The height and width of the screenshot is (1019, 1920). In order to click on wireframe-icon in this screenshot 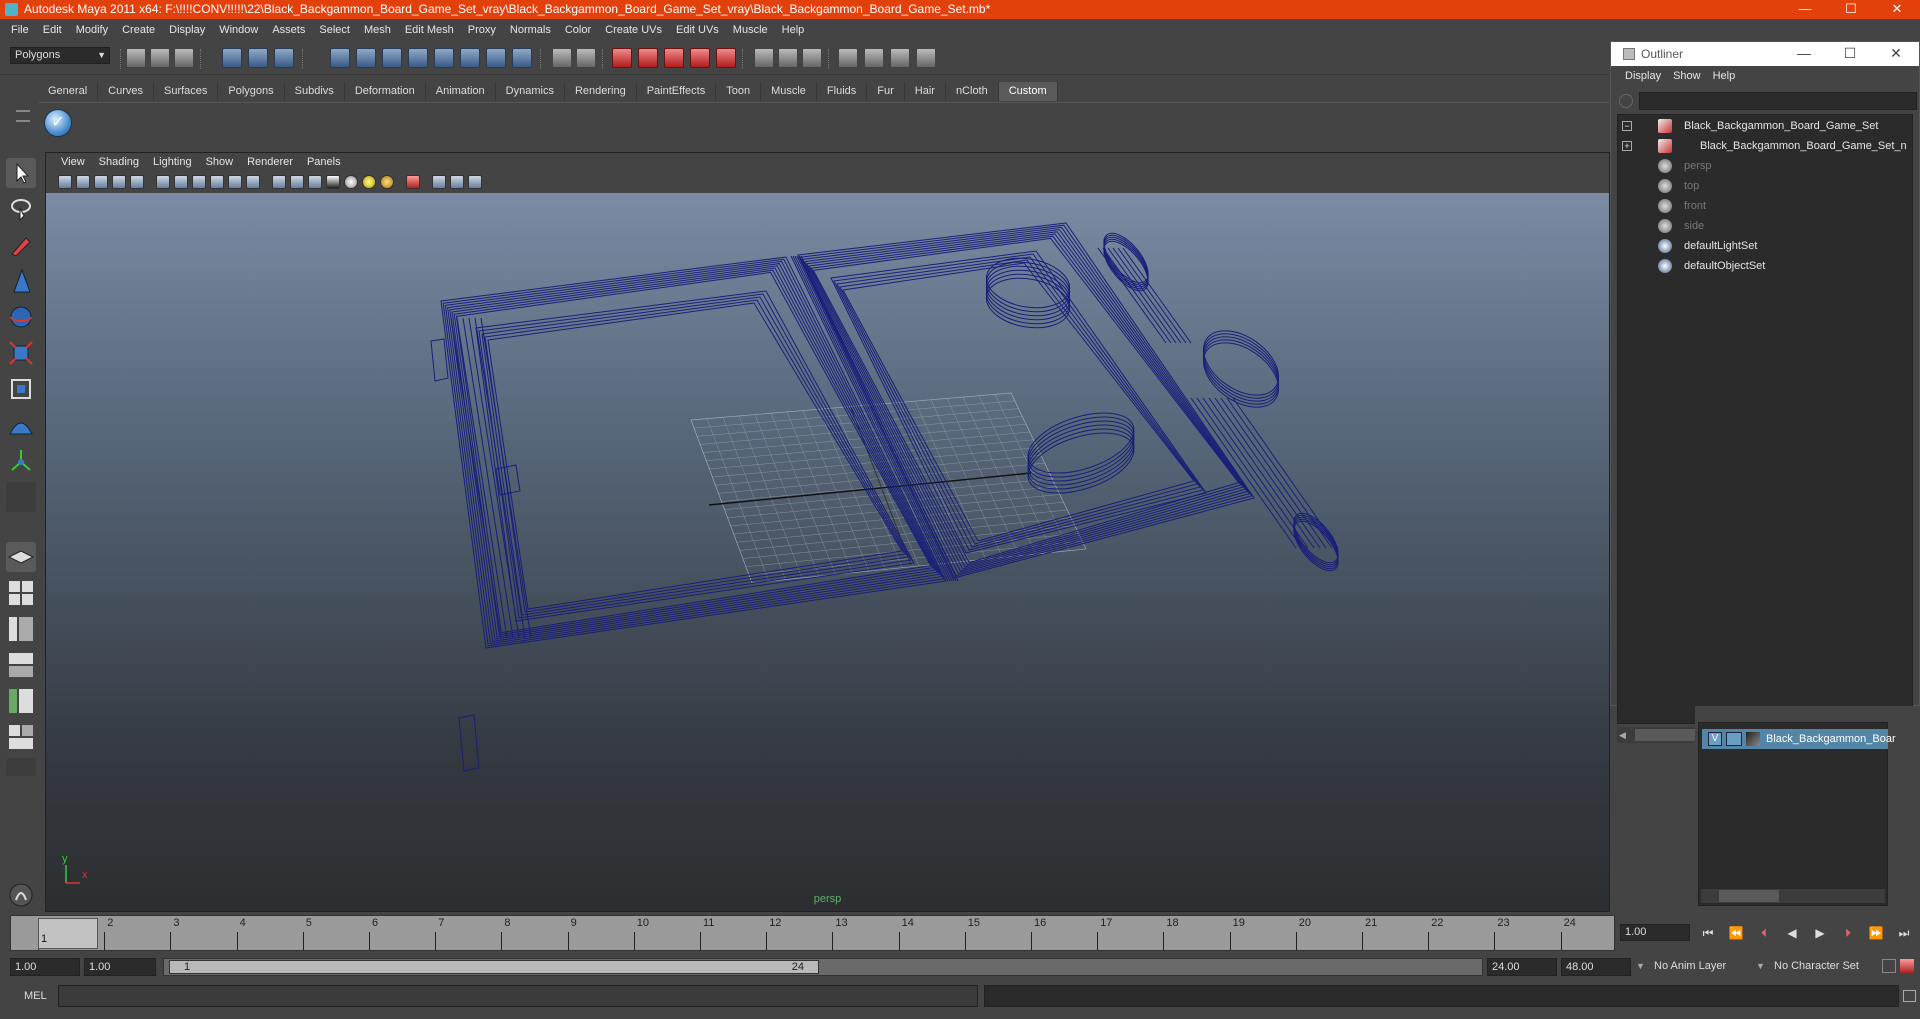, I will do `click(279, 182)`.